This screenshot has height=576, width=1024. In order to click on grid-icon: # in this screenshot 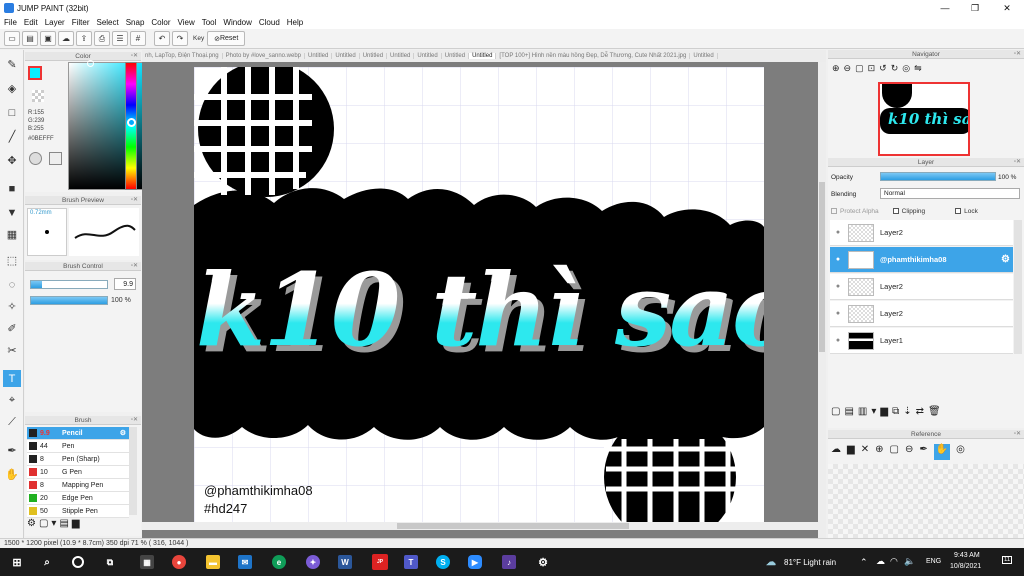, I will do `click(138, 38)`.